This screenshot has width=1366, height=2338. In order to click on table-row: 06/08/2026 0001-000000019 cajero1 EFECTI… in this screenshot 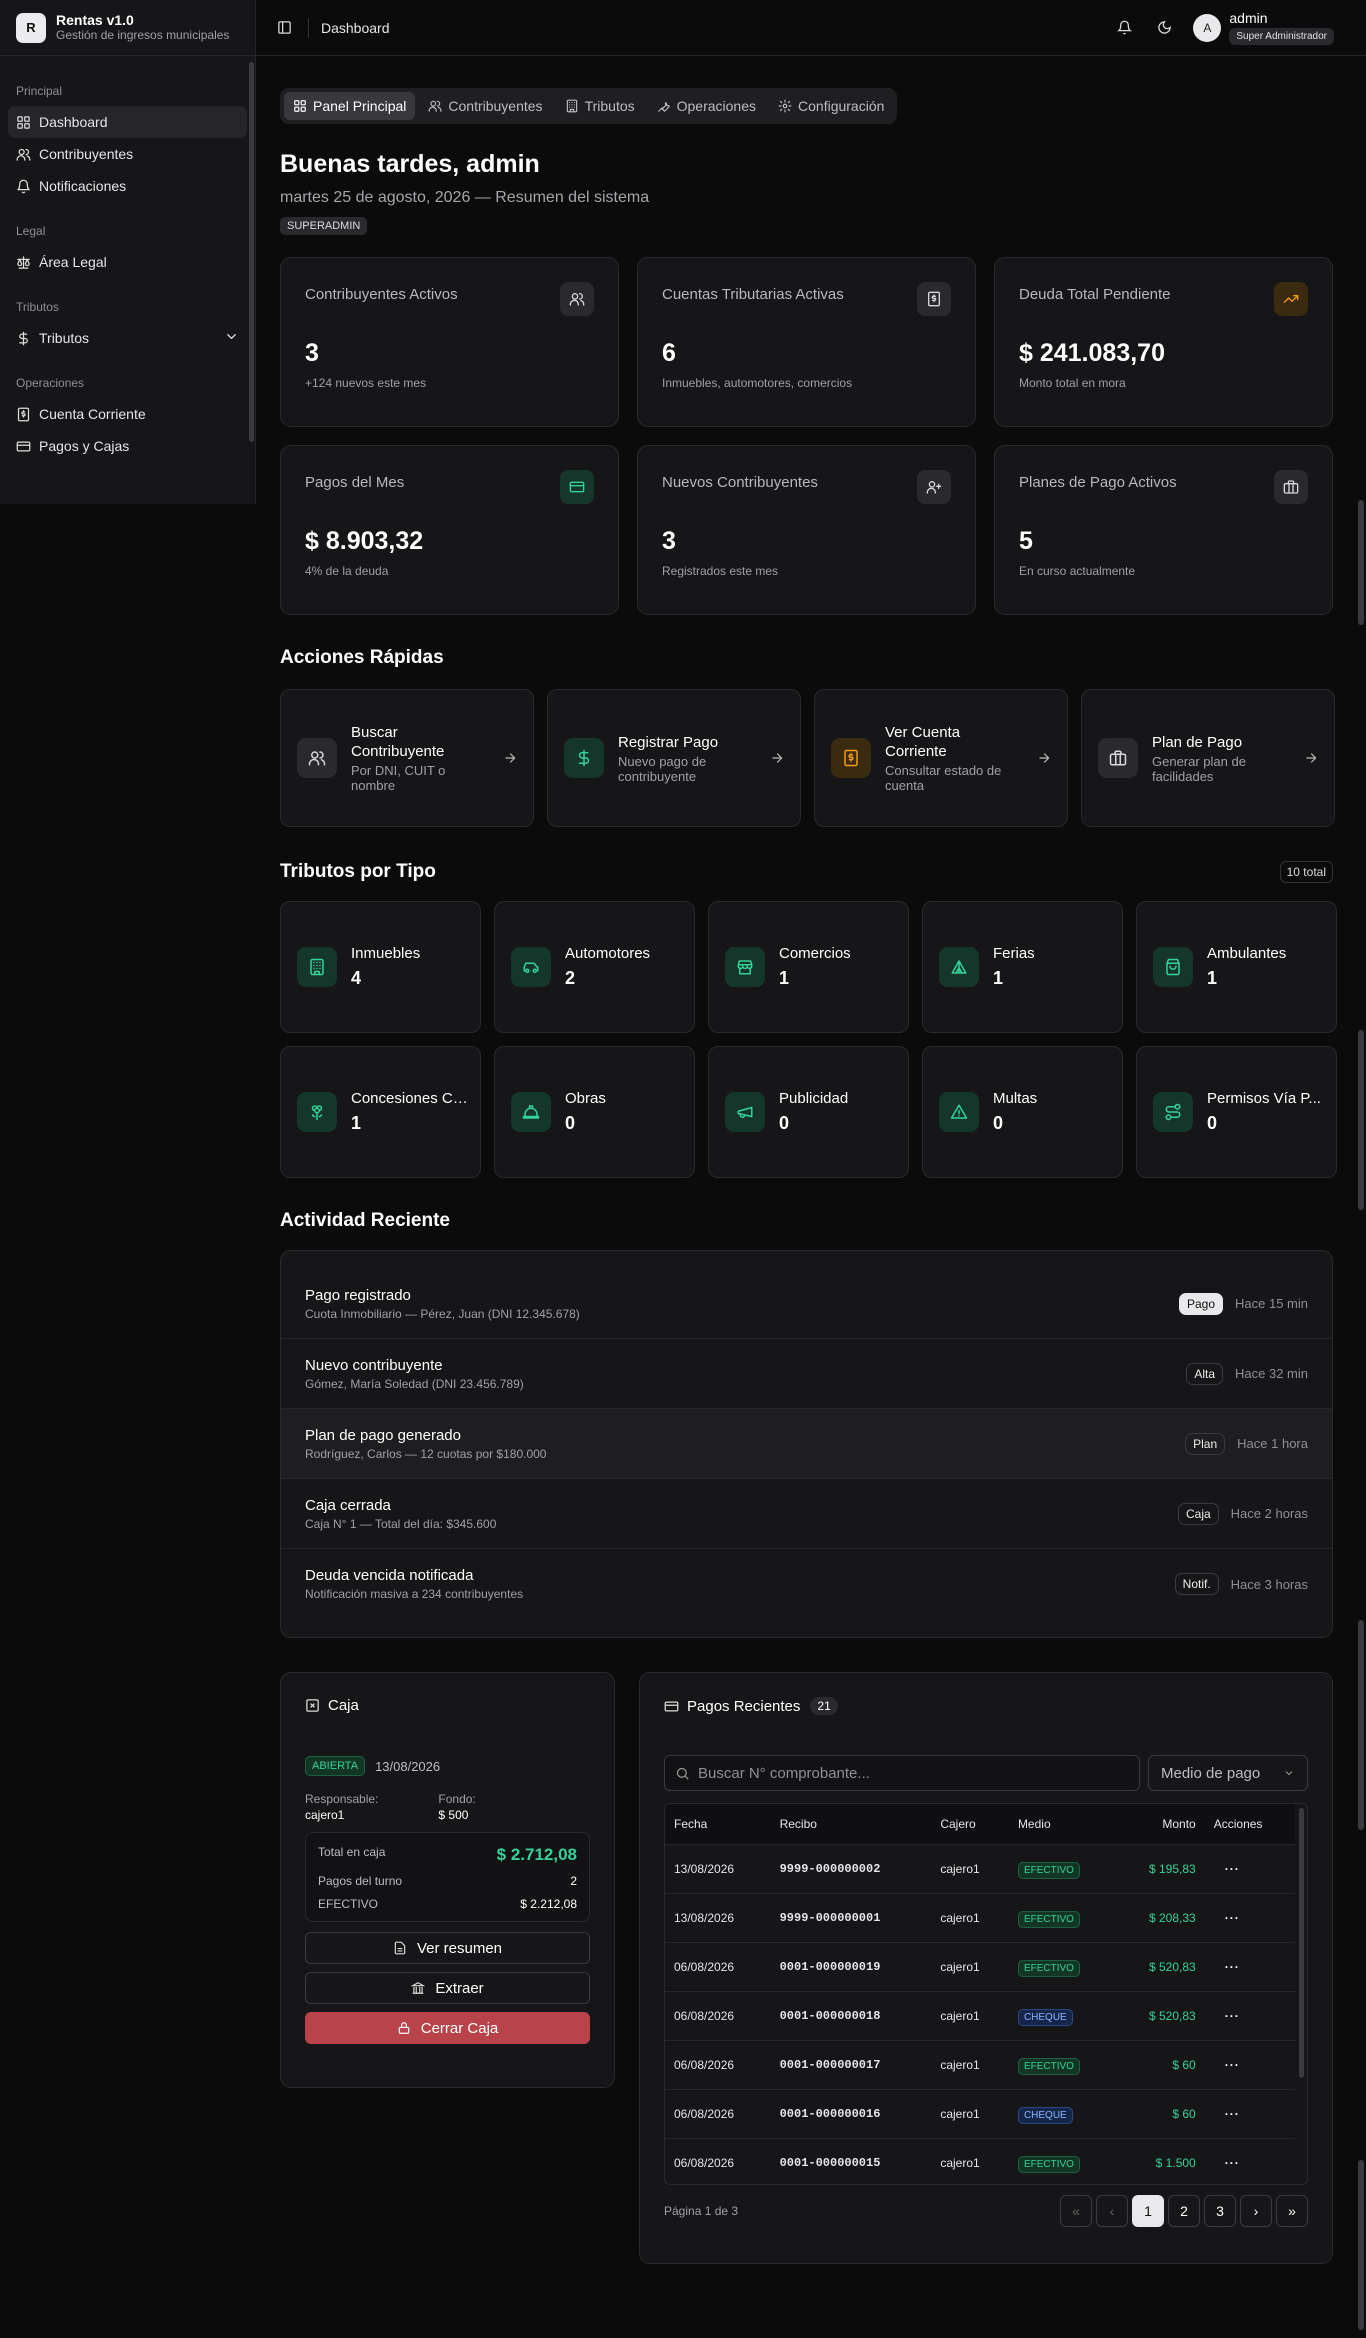, I will do `click(980, 1966)`.